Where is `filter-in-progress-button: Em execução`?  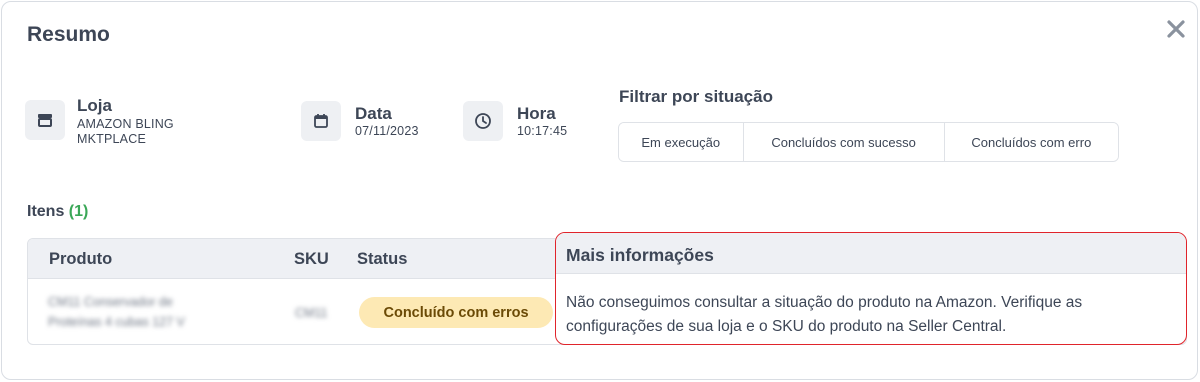 filter-in-progress-button: Em execução is located at coordinates (681, 142).